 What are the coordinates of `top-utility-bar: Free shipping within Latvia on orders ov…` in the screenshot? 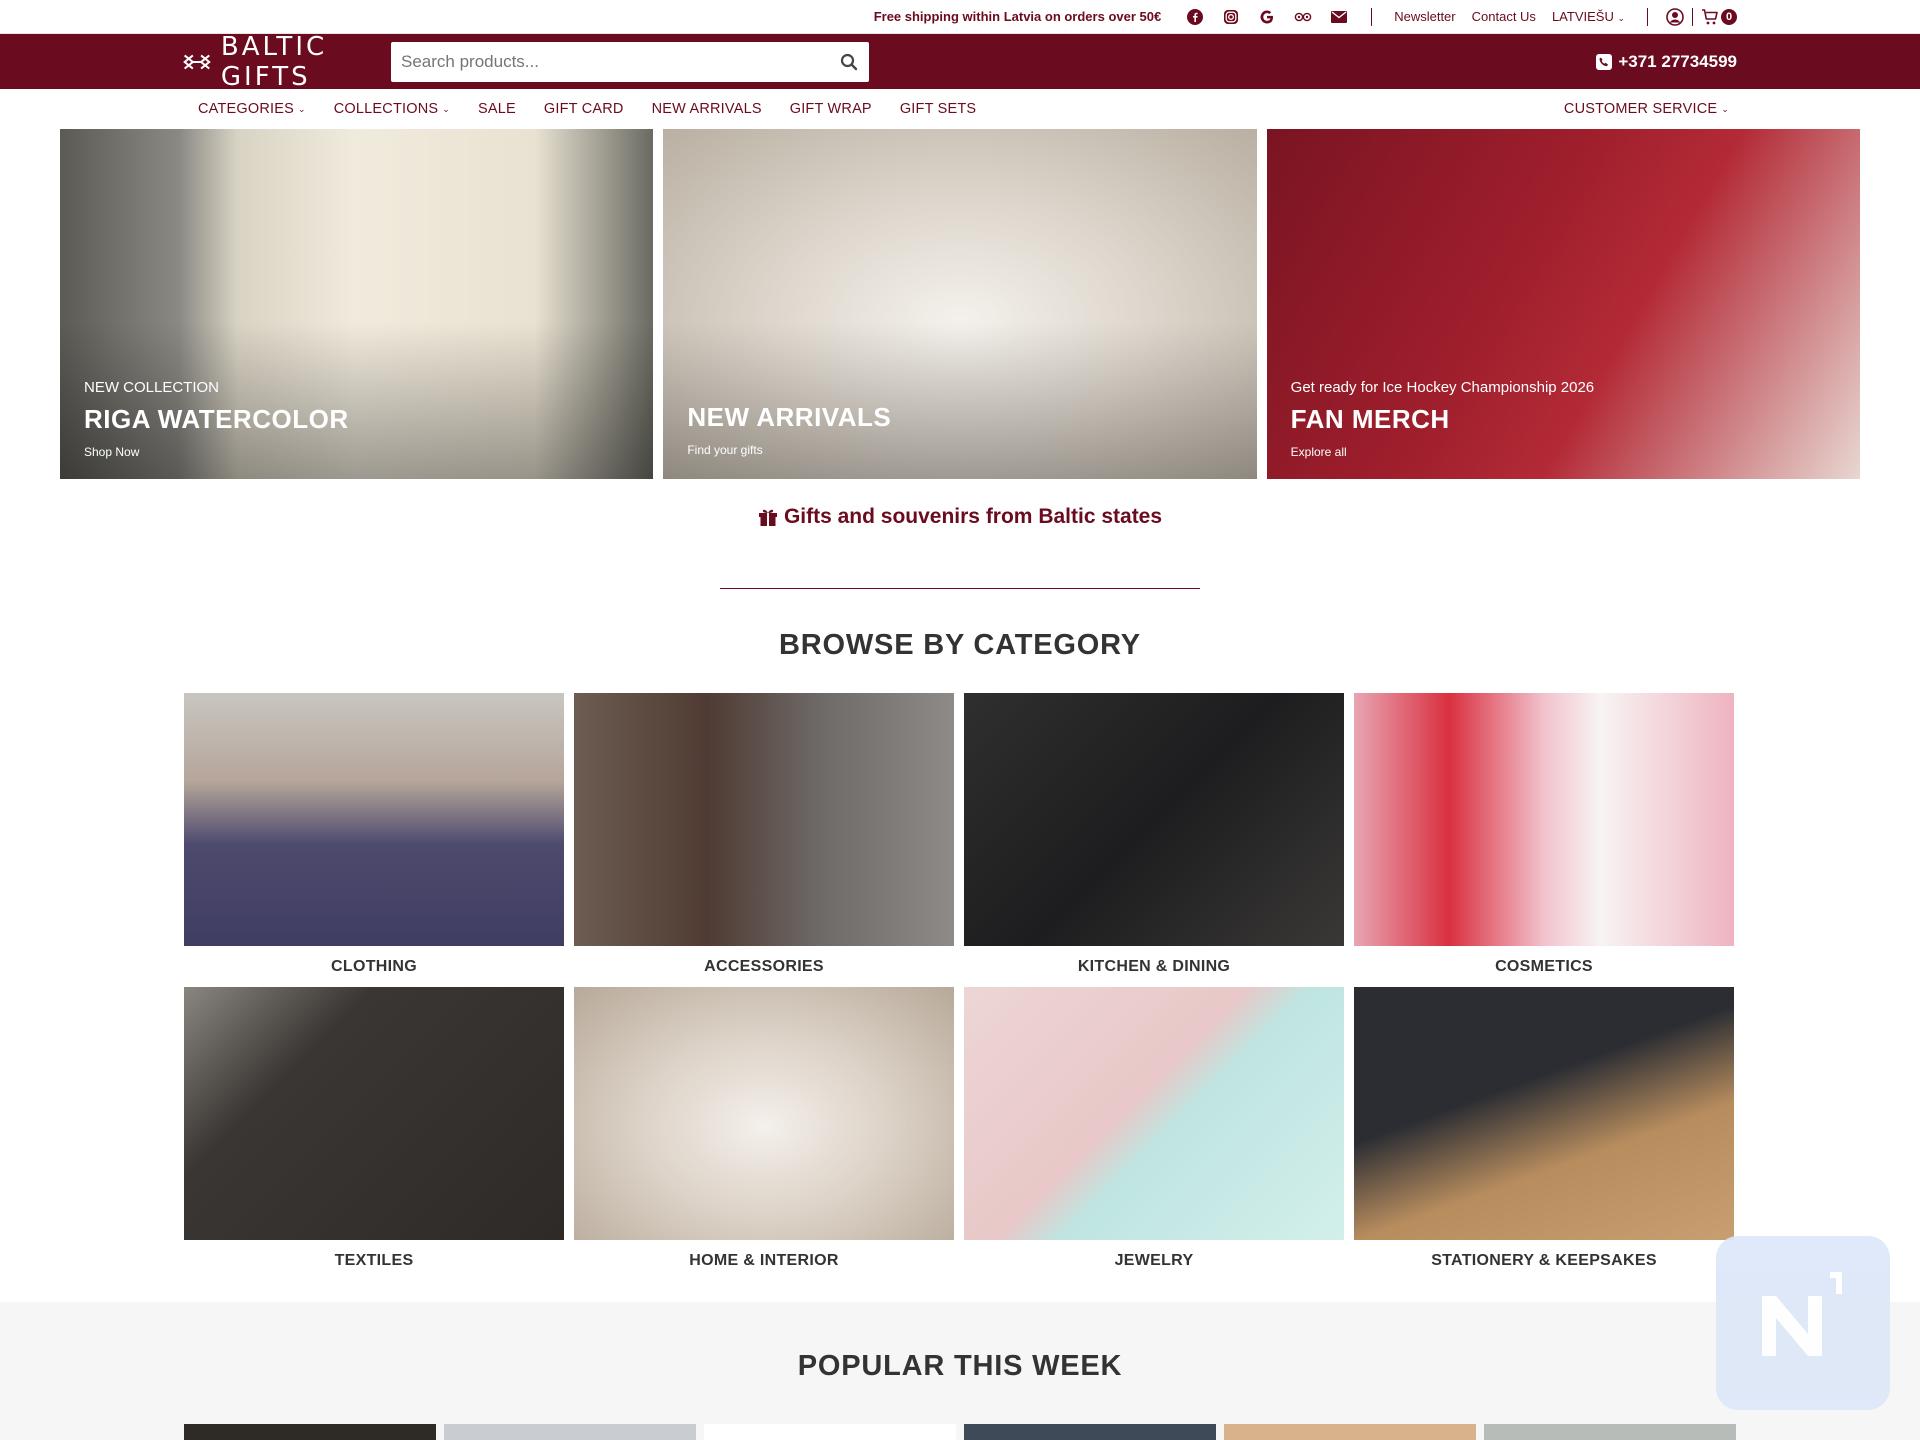 It's located at (960, 17).